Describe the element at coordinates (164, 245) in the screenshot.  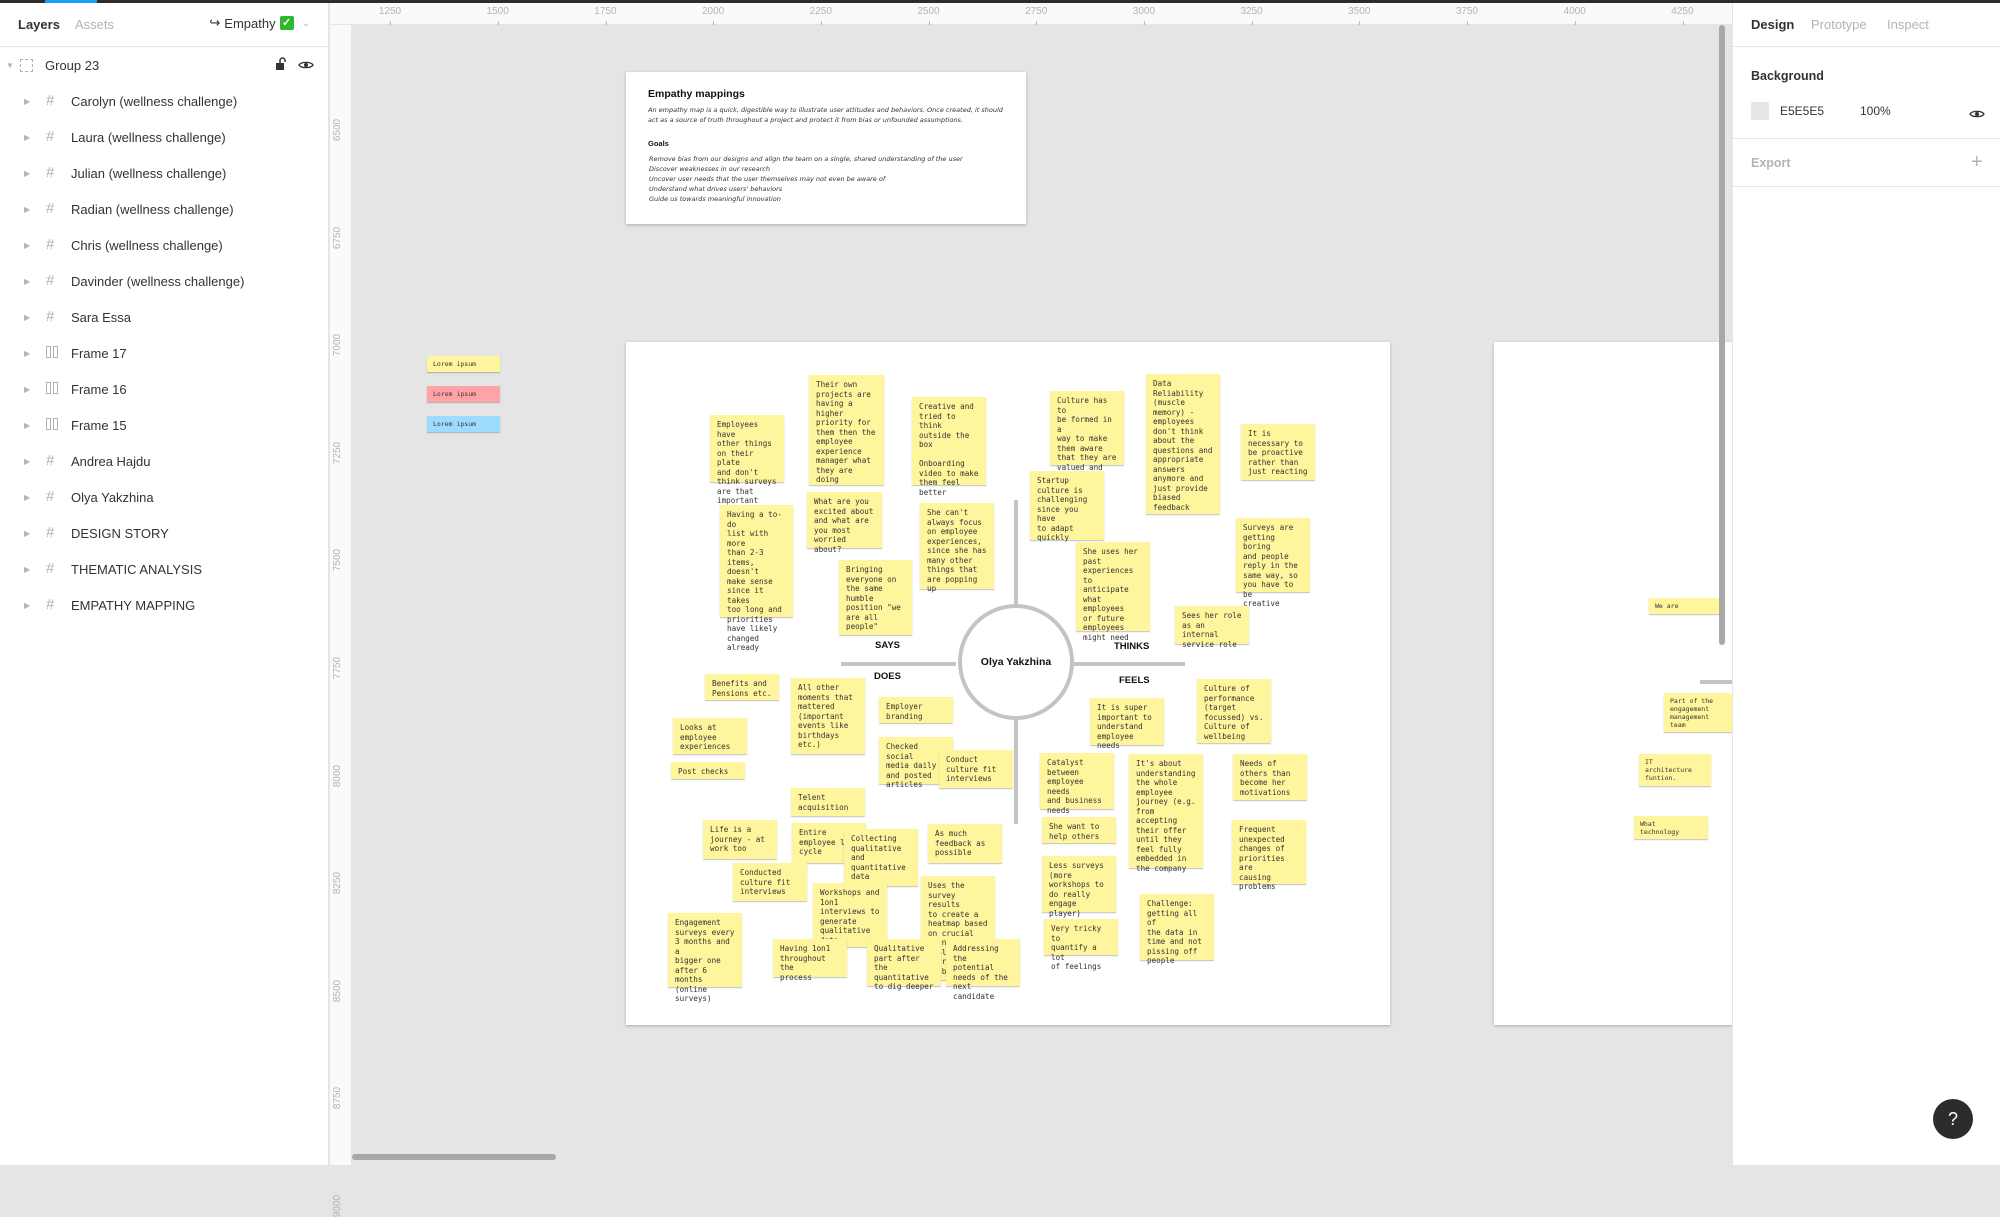
I see `layer-row: ▶ # Chris (wellness challenge)` at that location.